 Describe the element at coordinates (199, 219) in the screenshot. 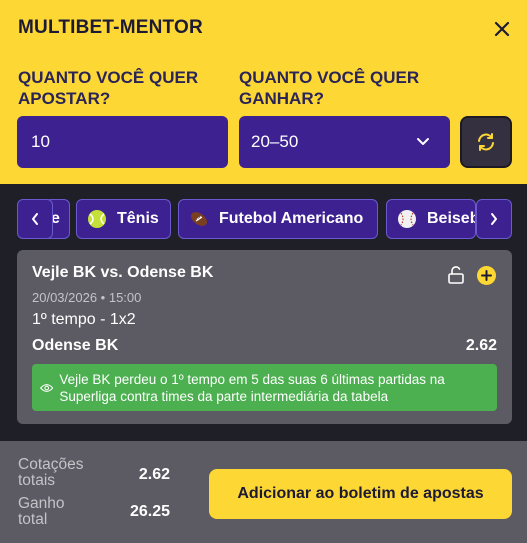

I see `american-football-icon` at that location.